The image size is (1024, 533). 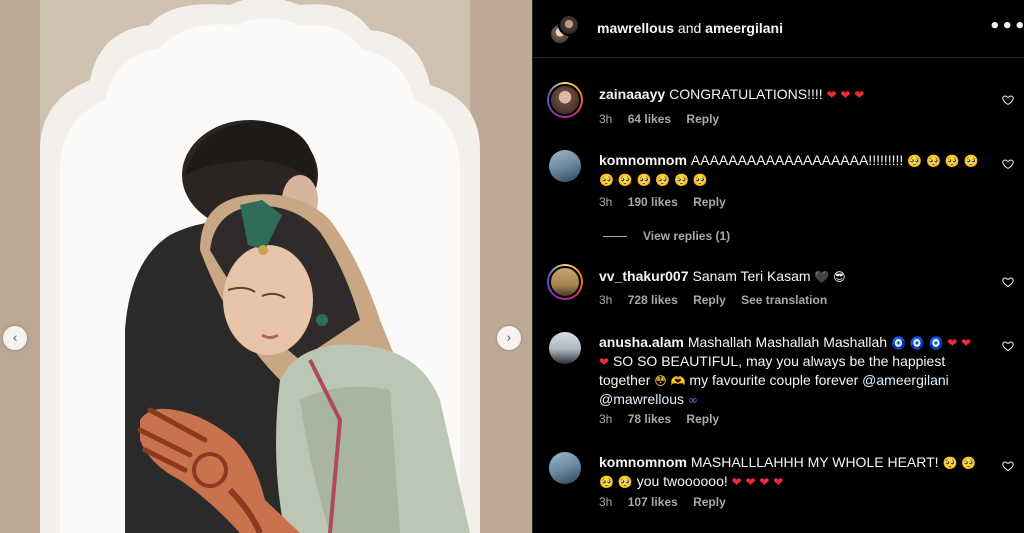 I want to click on comment-likes: 728 likes, so click(x=653, y=300).